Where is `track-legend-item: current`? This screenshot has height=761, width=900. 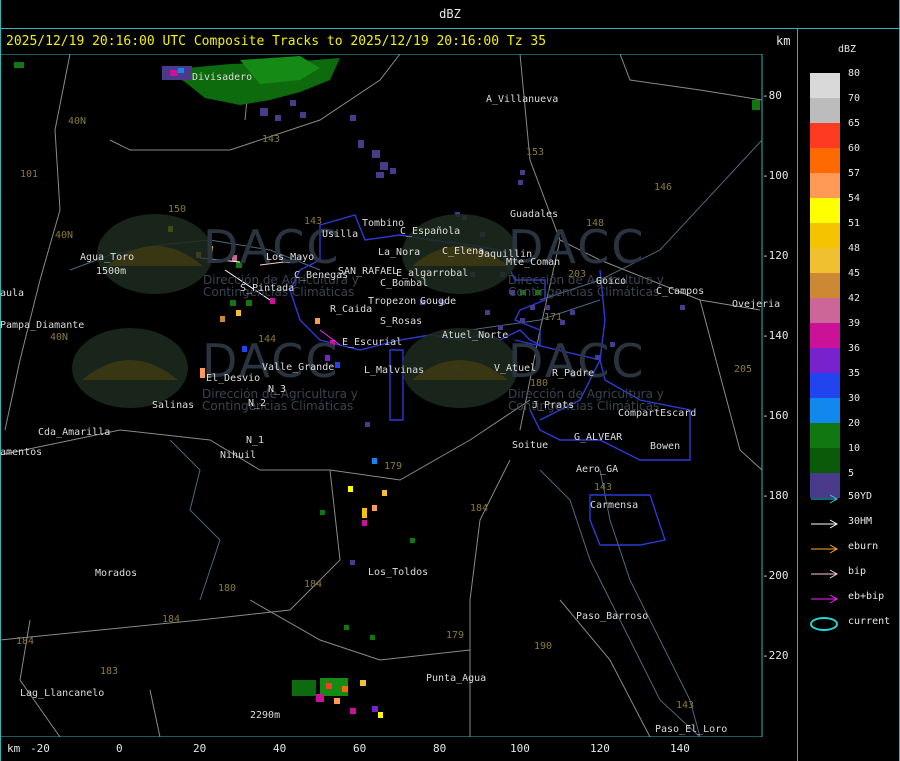
track-legend-item: current is located at coordinates (853, 623).